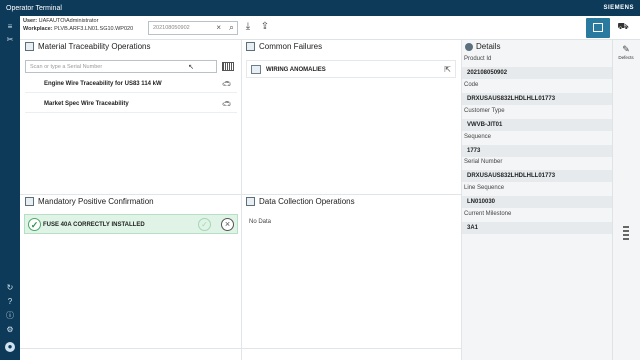 This screenshot has width=640, height=360. I want to click on detail-value: VWVB-JIT01, so click(537, 125).